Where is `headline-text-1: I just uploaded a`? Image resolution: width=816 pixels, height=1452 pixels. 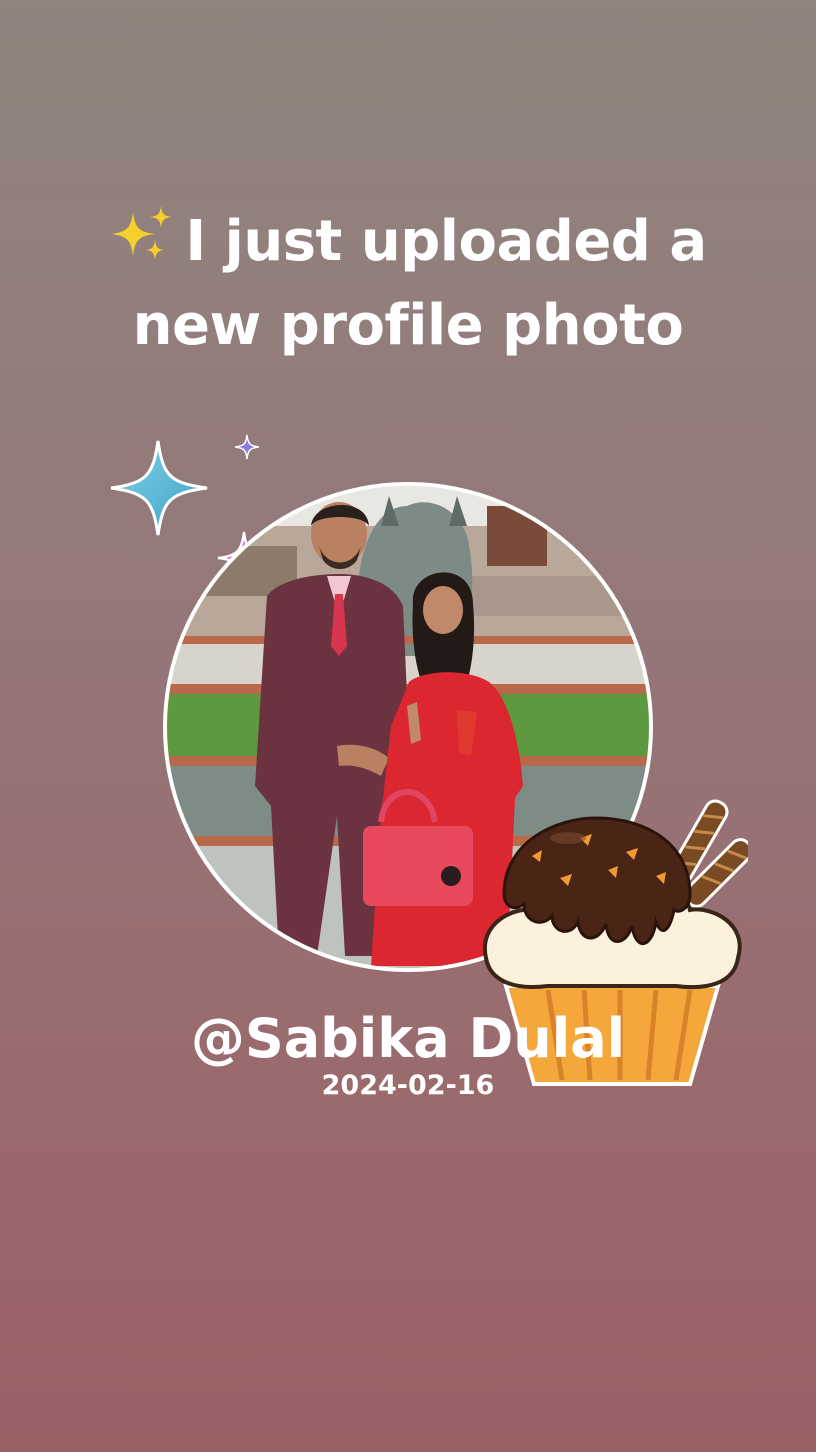 headline-text-1: I just uploaded a is located at coordinates (446, 241).